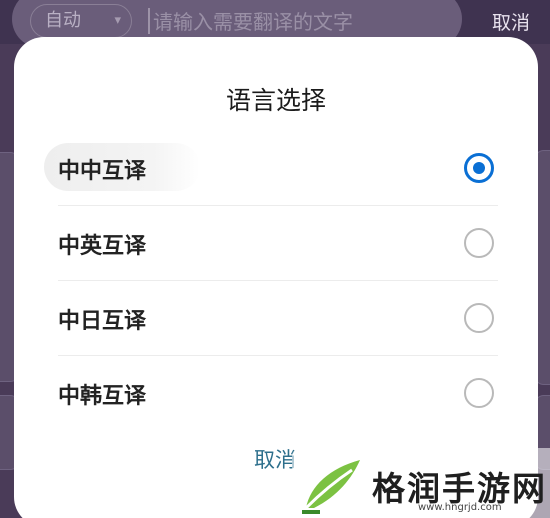  Describe the element at coordinates (63, 20) in the screenshot. I see `source-language-label: 自动` at that location.